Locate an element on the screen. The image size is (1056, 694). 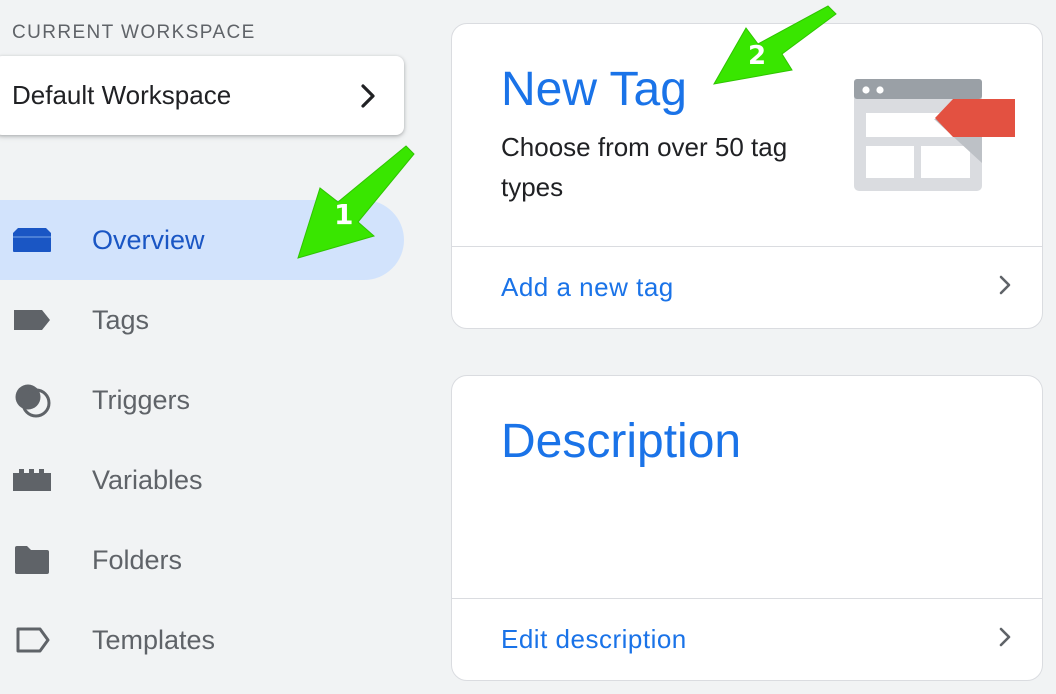
sidebar-item-tags: Tags is located at coordinates (202, 320).